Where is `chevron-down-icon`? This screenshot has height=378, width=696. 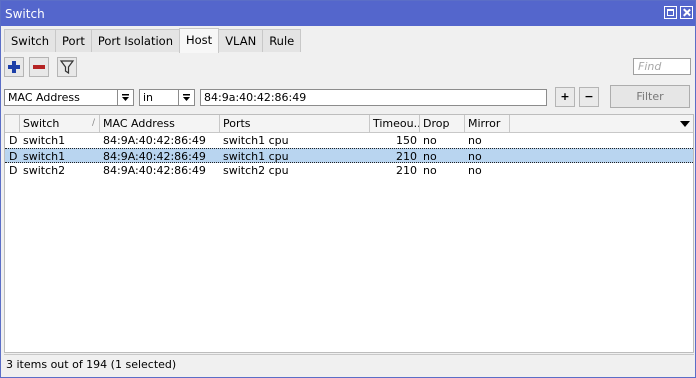
chevron-down-icon is located at coordinates (685, 124).